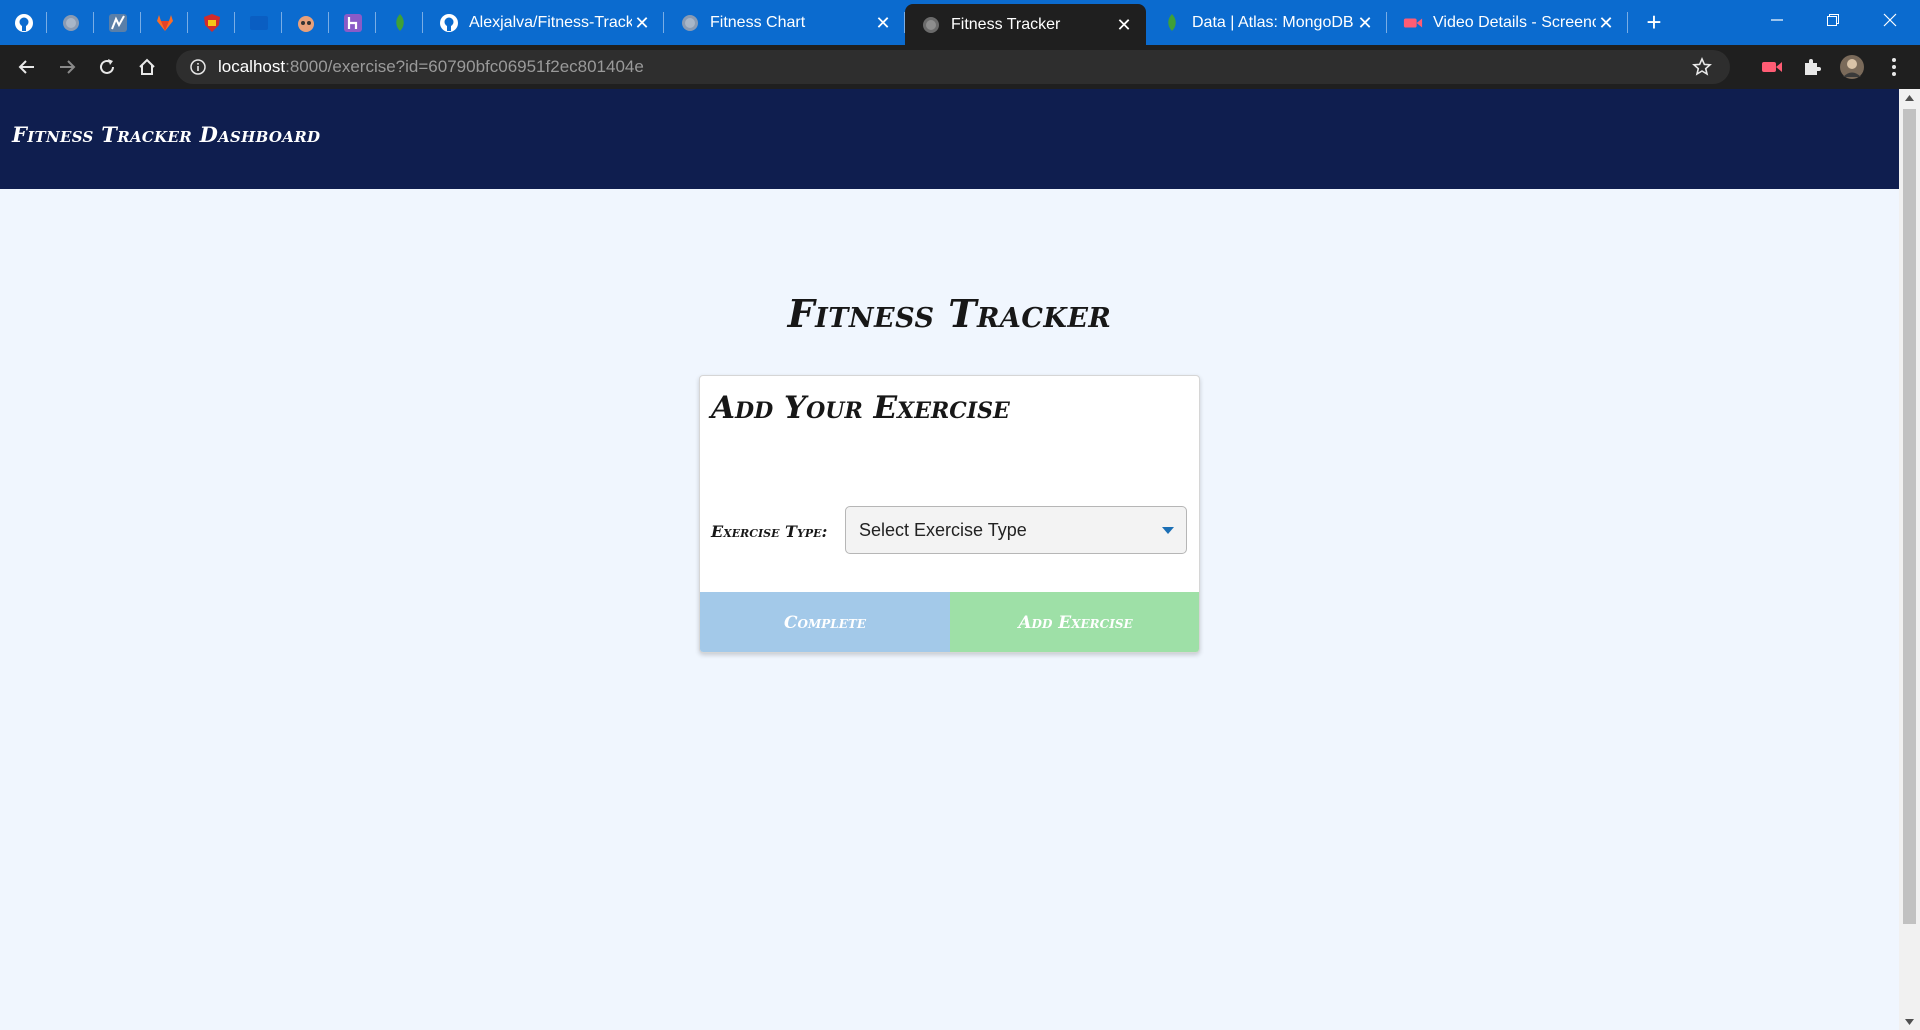 This screenshot has width=1920, height=1030. I want to click on navbar-brand: Fitness Tracker Dashboard, so click(166, 134).